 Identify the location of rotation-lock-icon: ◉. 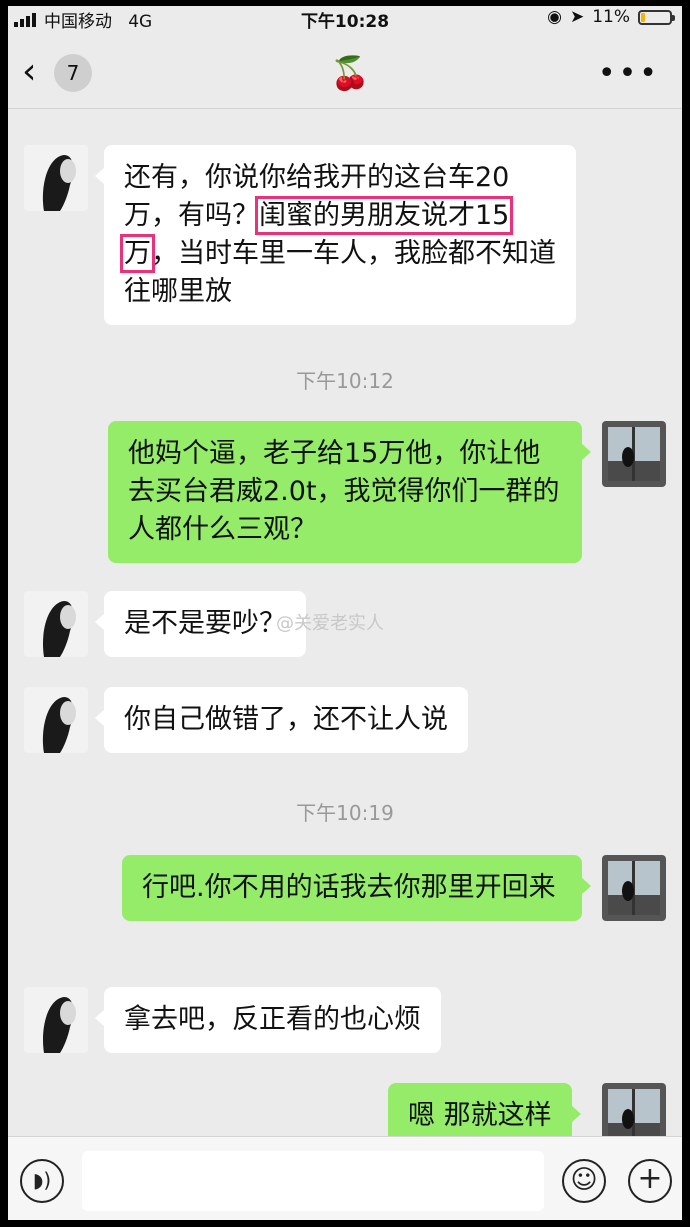
(554, 17).